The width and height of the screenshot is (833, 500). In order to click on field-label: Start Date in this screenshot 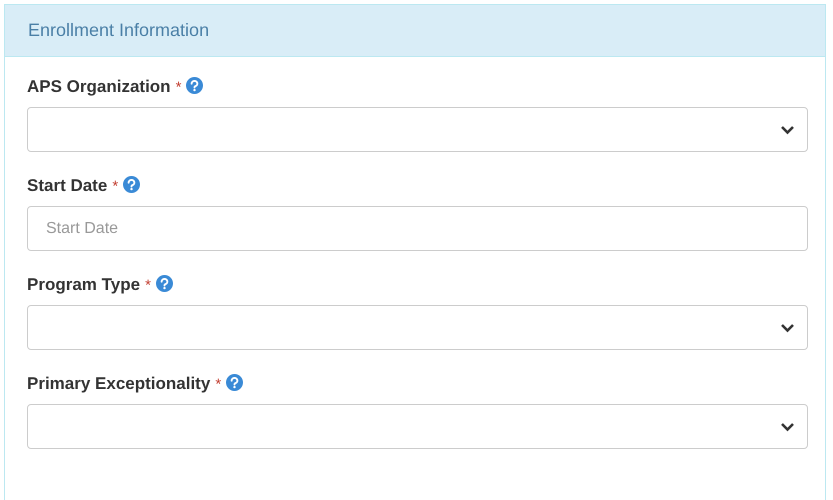, I will do `click(67, 186)`.